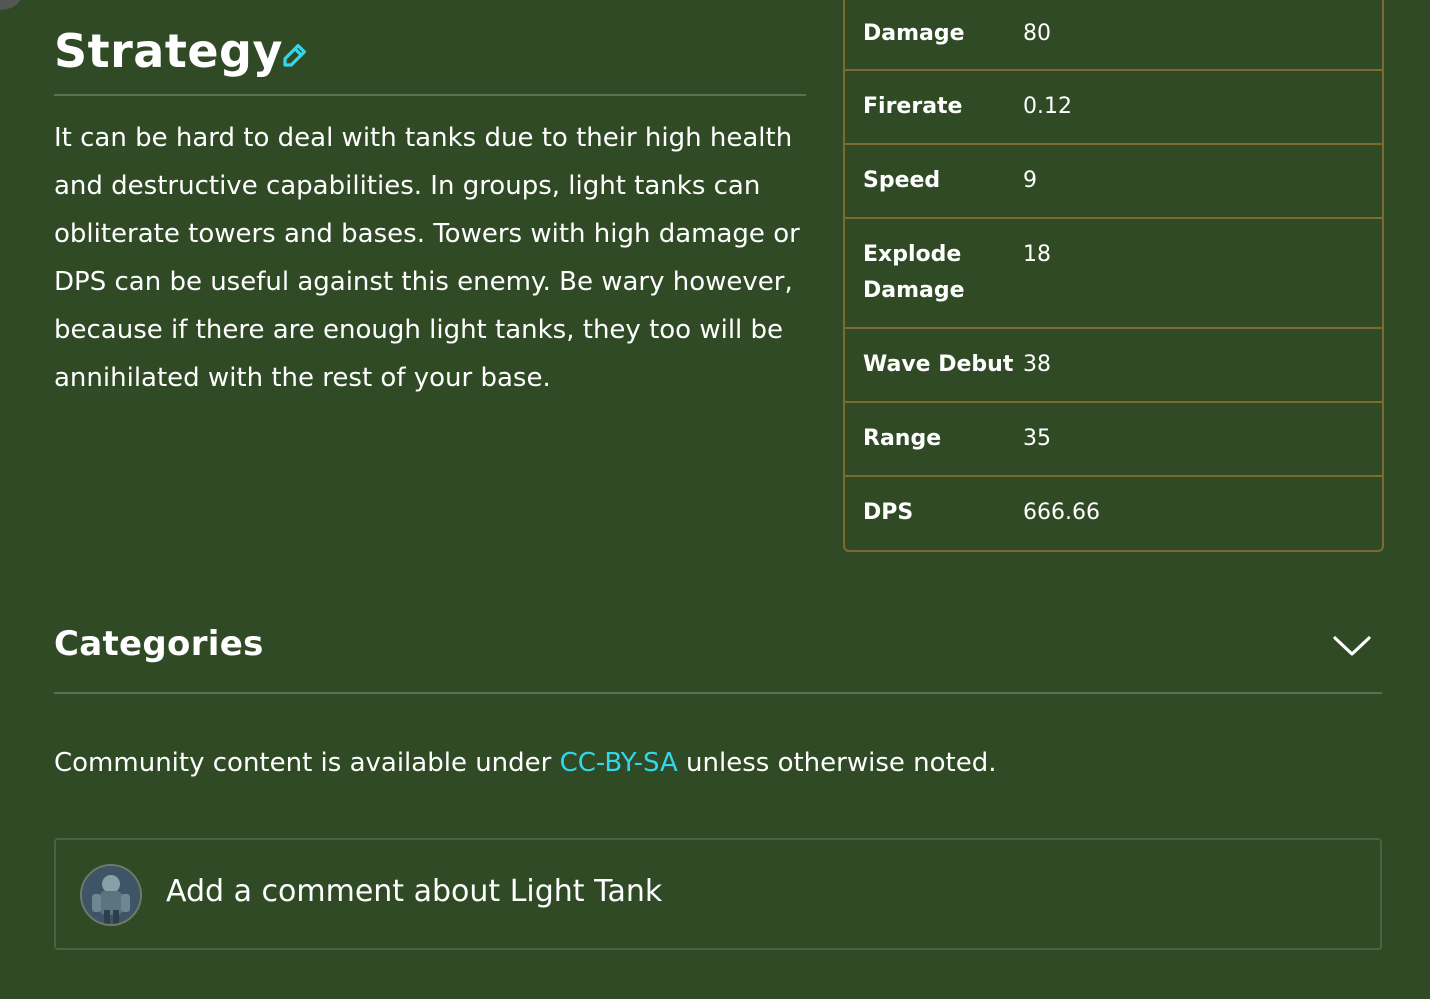 The width and height of the screenshot is (1430, 999). I want to click on stat-label: Speed, so click(902, 180).